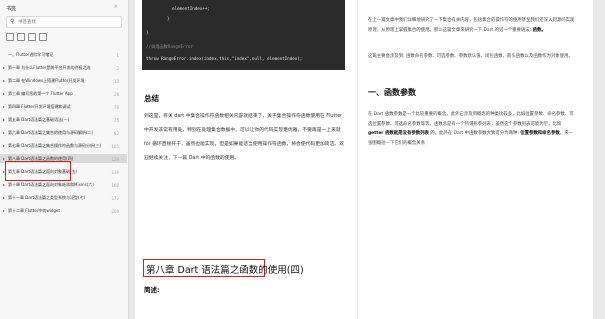  Describe the element at coordinates (12, 21) in the screenshot. I see `search-icon: ⚲` at that location.